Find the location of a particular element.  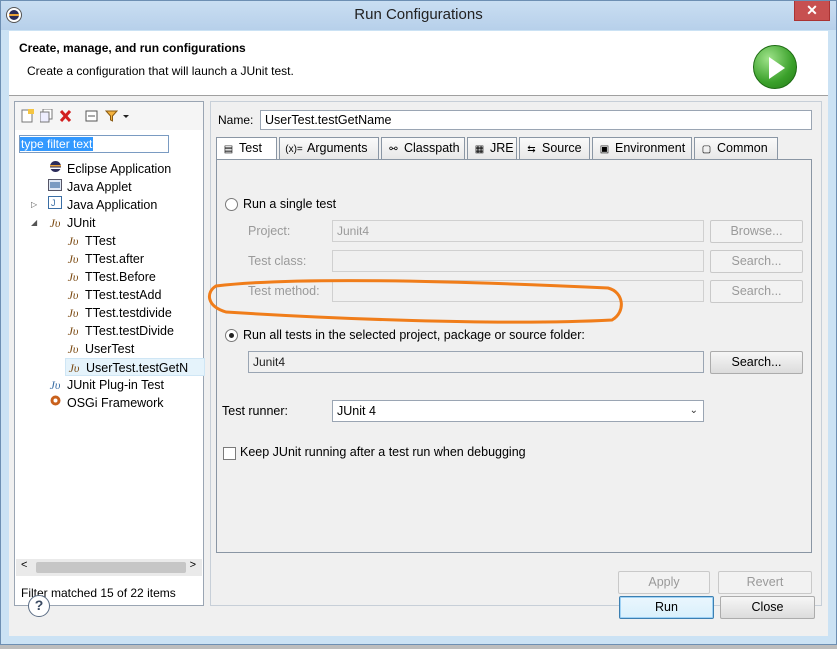

classpath-tab-icon: ⚯ is located at coordinates (393, 149).